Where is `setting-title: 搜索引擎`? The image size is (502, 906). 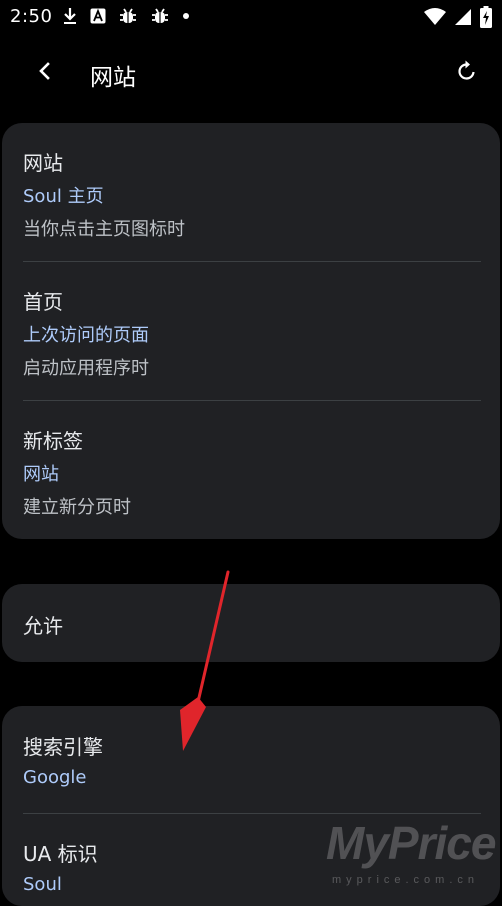
setting-title: 搜索引擎 is located at coordinates (63, 747).